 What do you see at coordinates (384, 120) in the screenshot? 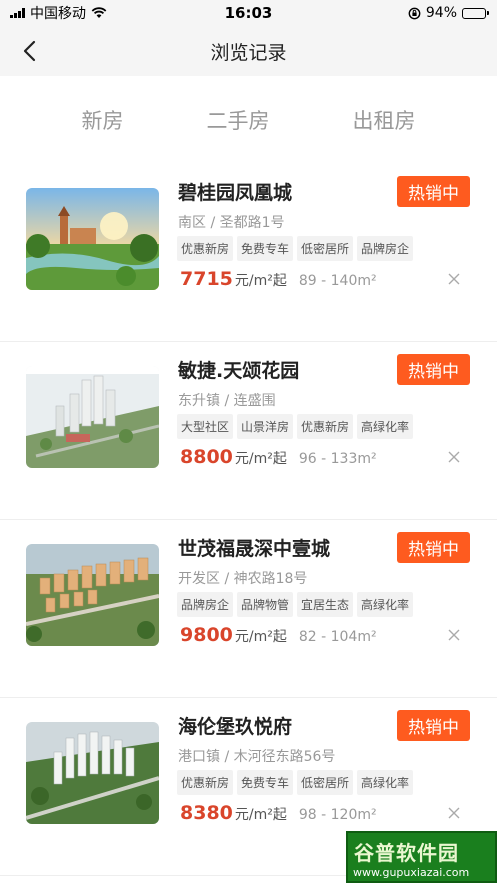
I see `tab-rental: 出租房` at bounding box center [384, 120].